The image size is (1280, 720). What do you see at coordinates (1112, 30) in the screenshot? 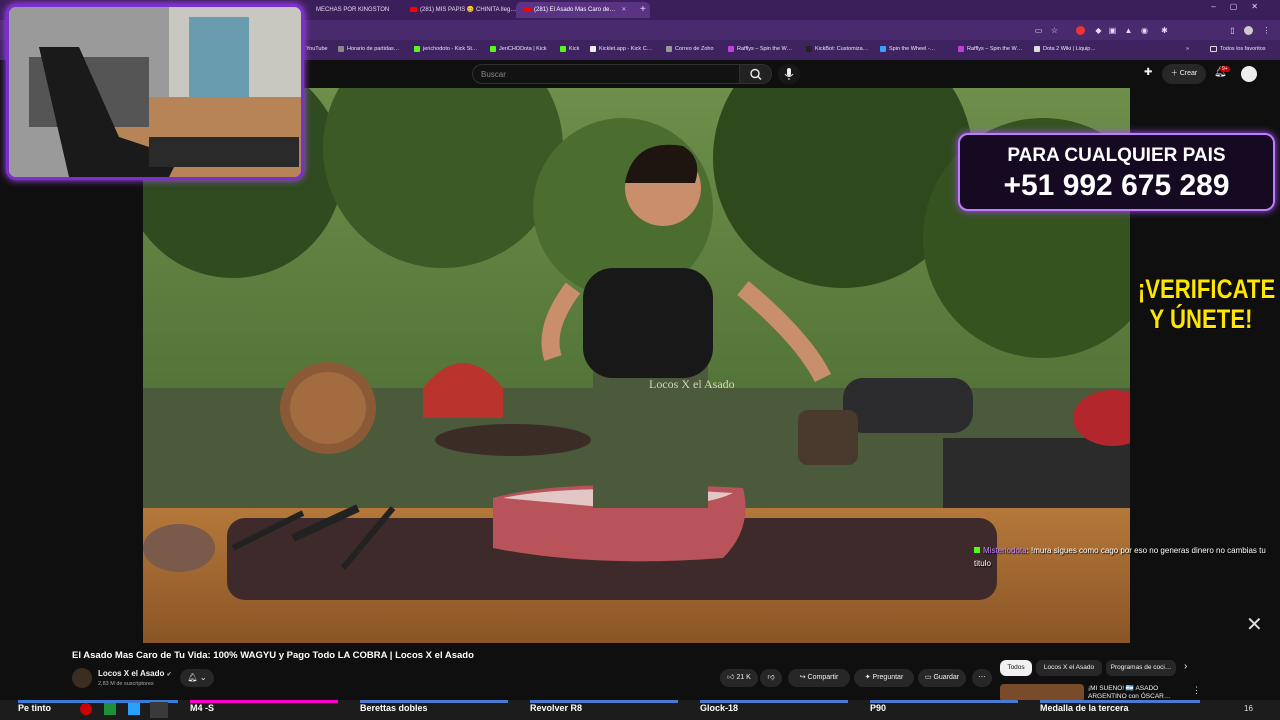
I see `extension-icon: ▣` at bounding box center [1112, 30].